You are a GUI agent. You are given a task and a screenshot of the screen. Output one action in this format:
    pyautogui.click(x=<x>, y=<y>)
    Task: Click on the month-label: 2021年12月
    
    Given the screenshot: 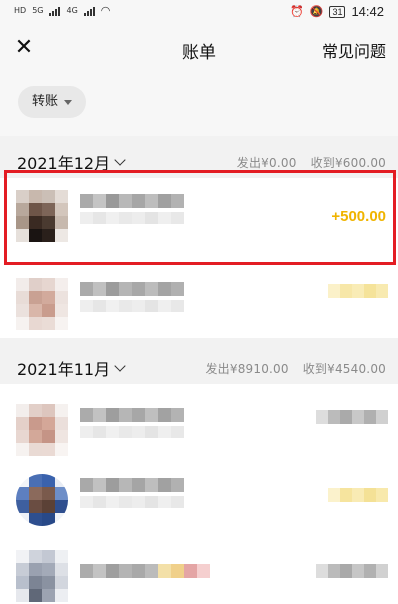 What is the action you would take?
    pyautogui.click(x=64, y=163)
    